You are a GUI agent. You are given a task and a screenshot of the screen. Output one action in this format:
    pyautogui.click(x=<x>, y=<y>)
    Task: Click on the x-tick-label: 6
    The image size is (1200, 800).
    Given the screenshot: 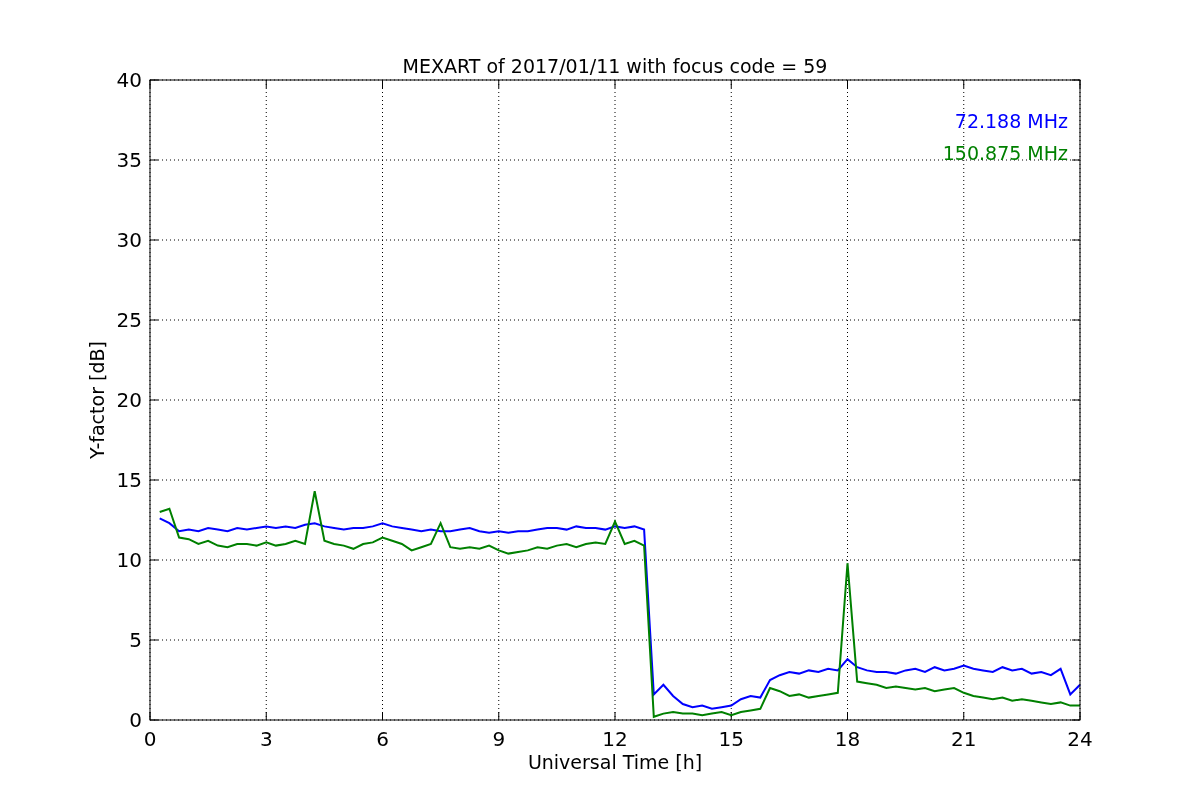 What is the action you would take?
    pyautogui.click(x=382, y=739)
    